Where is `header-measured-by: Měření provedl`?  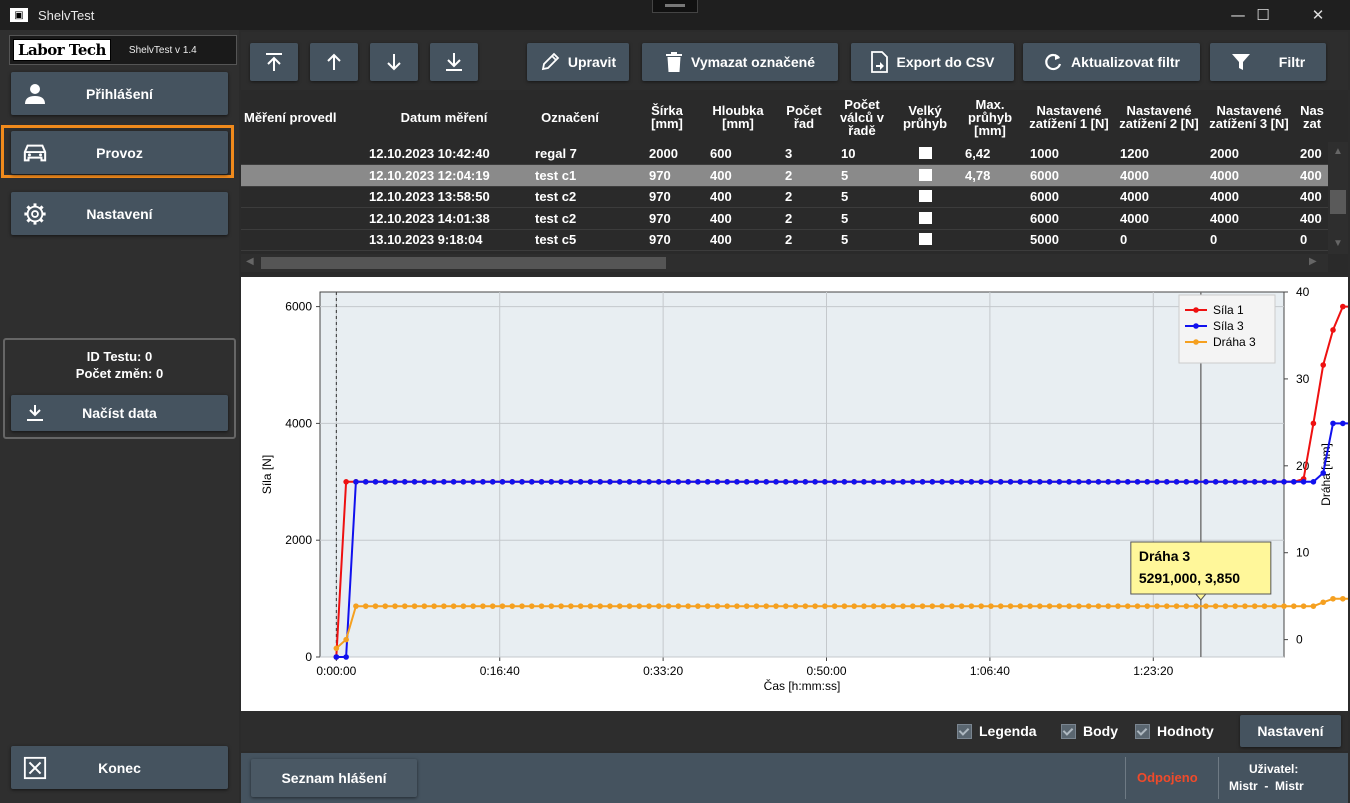
header-measured-by: Měření provedl is located at coordinates (303, 117).